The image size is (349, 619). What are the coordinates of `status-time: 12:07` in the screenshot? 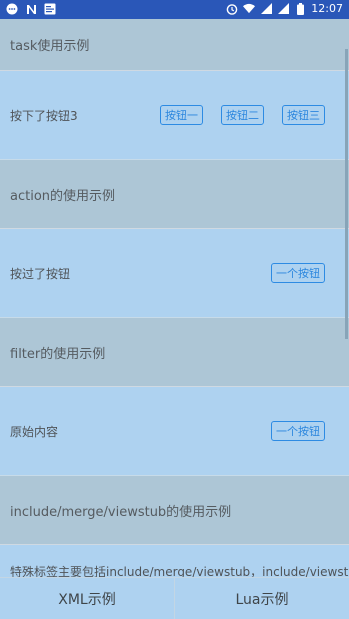 It's located at (327, 8).